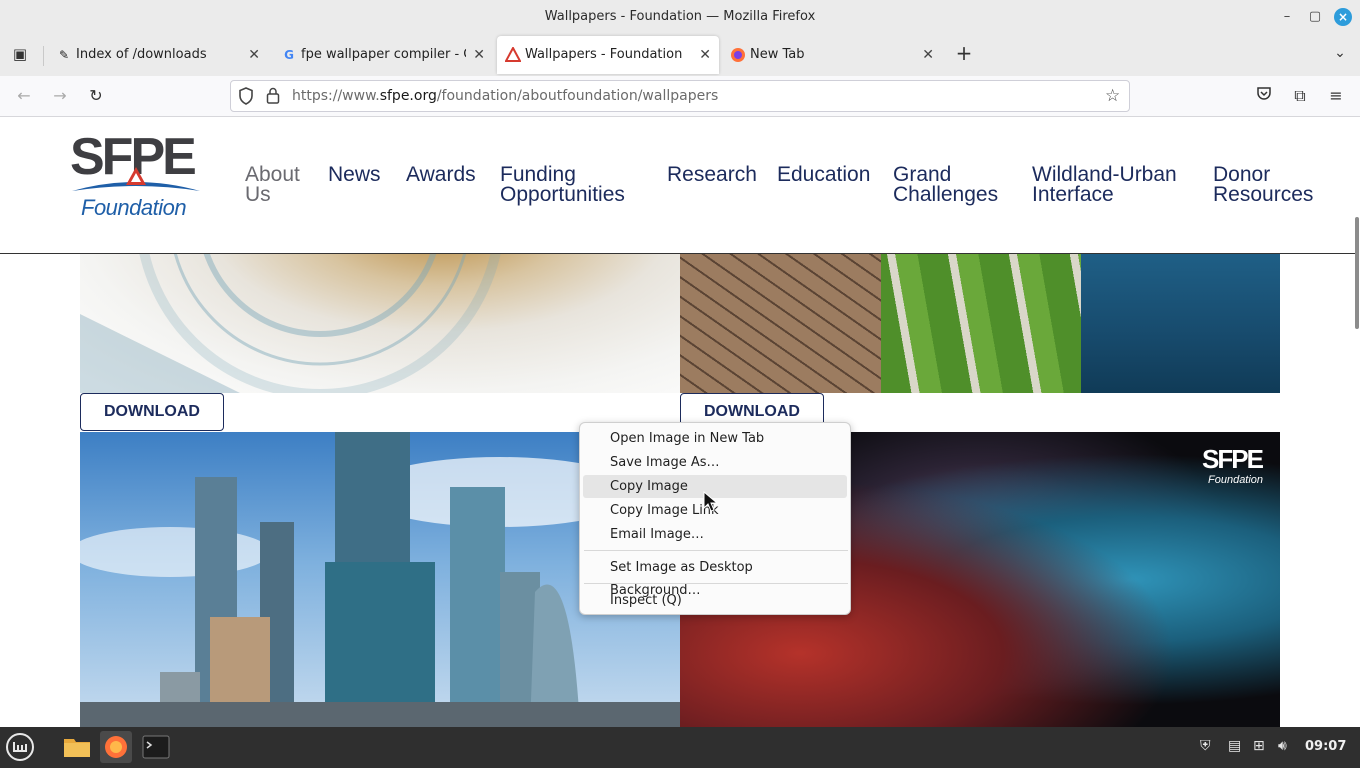 This screenshot has width=1360, height=768. What do you see at coordinates (680, 747) in the screenshot?
I see `taskbar: ⛨ ▤ ⊞ 🔊︎ 09:07` at bounding box center [680, 747].